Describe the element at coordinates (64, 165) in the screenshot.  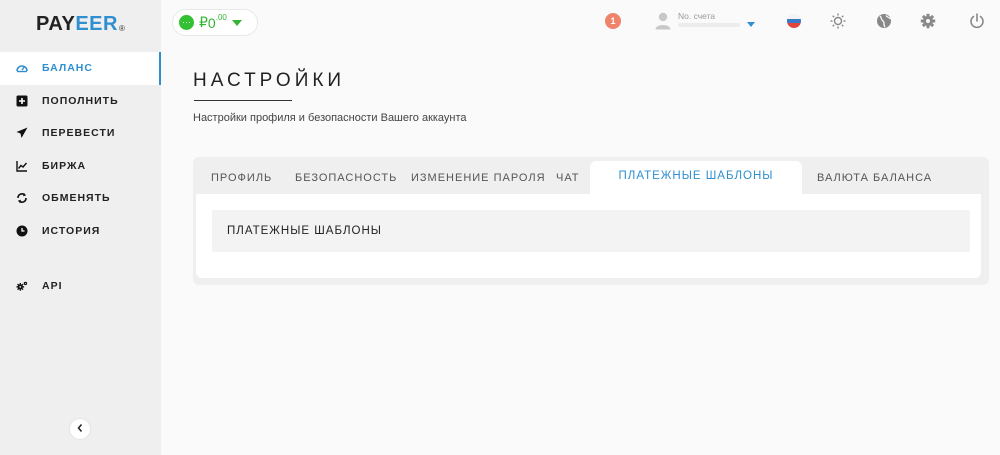
I see `sidebar-item-label: БИРЖА` at that location.